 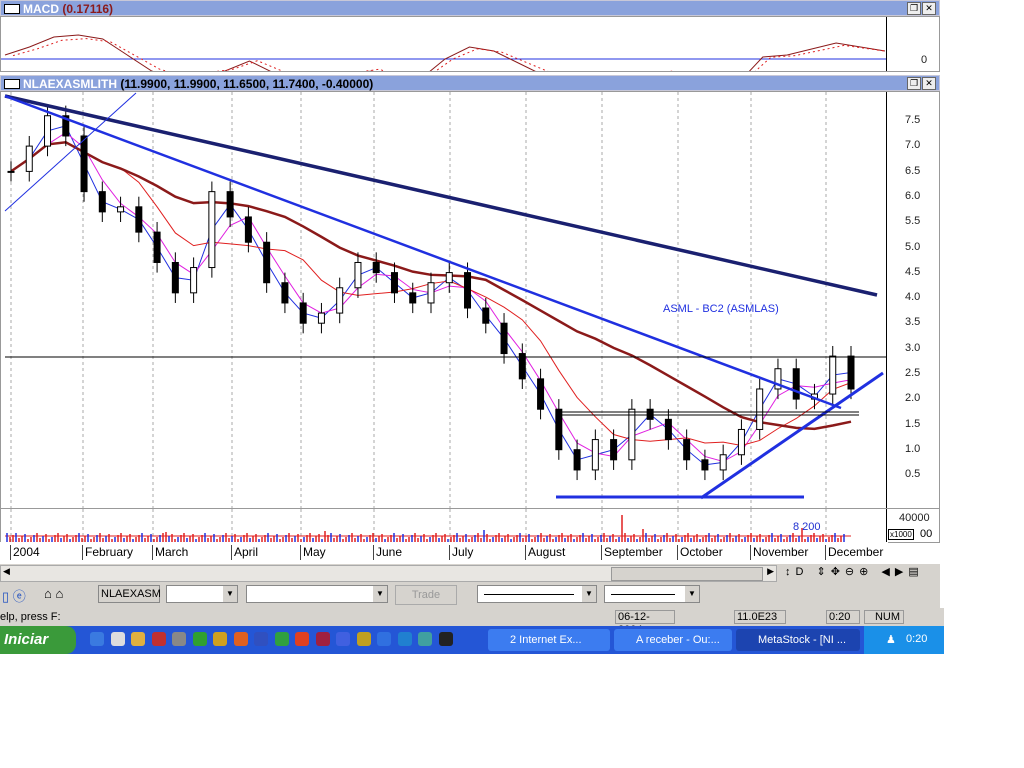 What do you see at coordinates (472, 617) in the screenshot?
I see `status-bar` at bounding box center [472, 617].